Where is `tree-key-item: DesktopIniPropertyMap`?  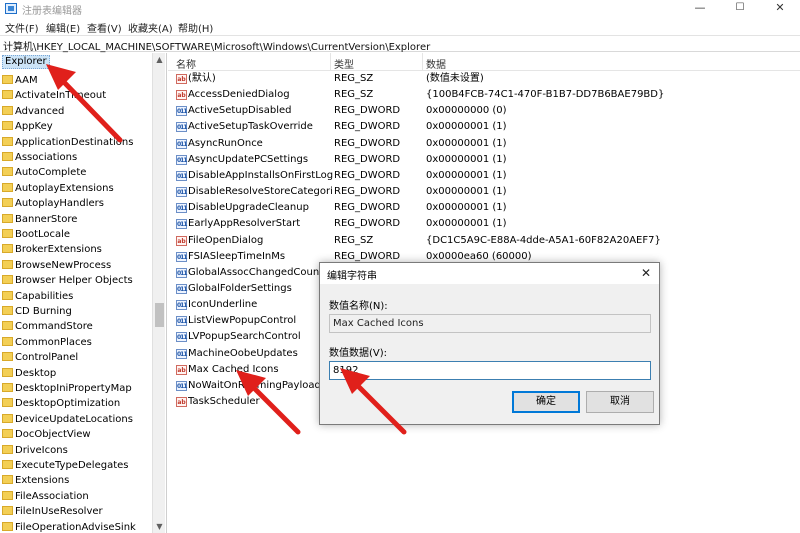 tree-key-item: DesktopIniPropertyMap is located at coordinates (77, 388).